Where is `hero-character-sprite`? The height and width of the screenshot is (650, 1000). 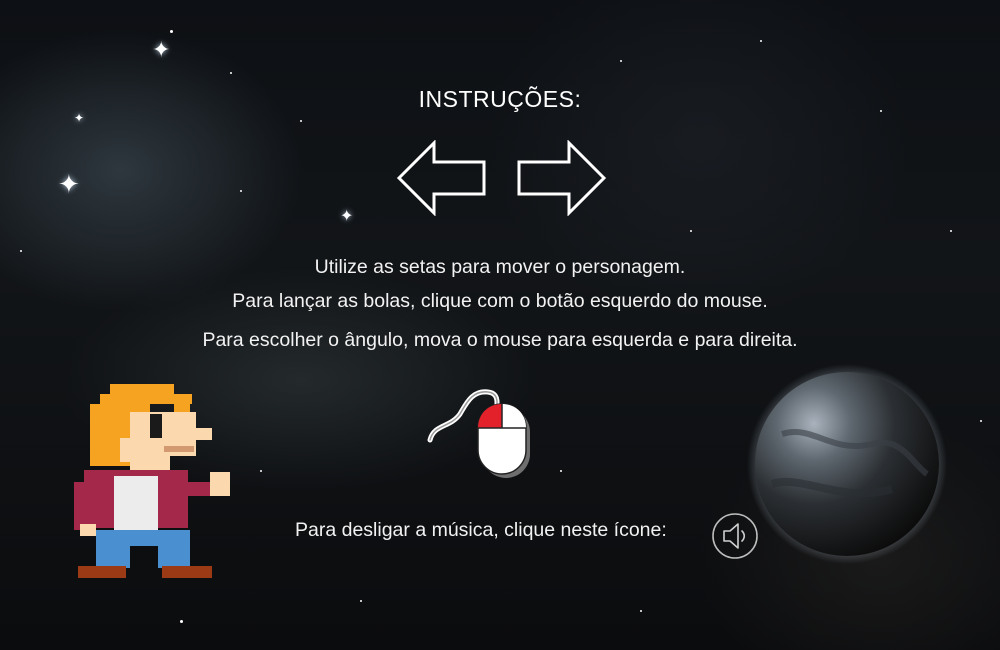 hero-character-sprite is located at coordinates (152, 481).